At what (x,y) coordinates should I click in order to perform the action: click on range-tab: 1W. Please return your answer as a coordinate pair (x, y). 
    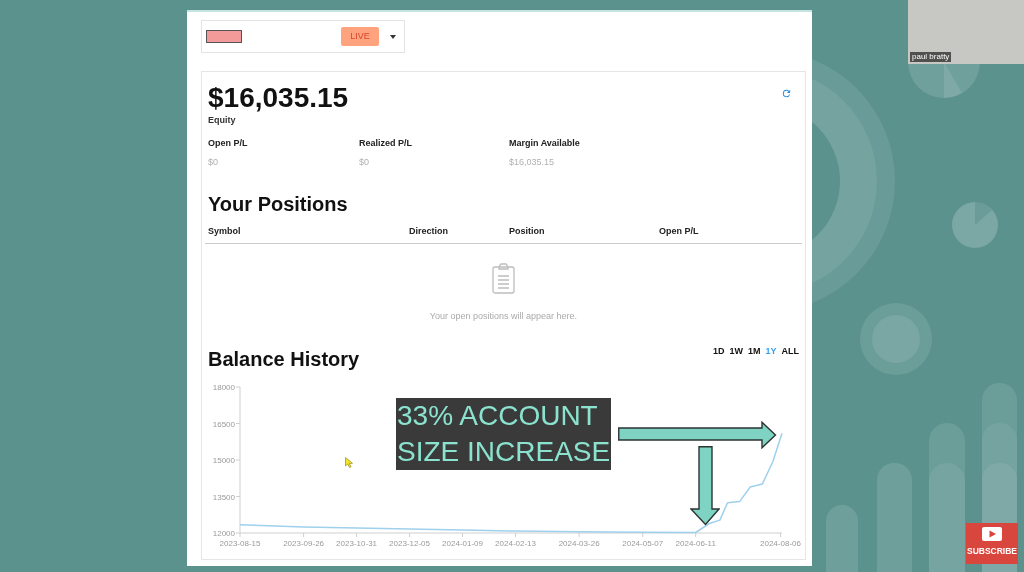
    Looking at the image, I should click on (736, 351).